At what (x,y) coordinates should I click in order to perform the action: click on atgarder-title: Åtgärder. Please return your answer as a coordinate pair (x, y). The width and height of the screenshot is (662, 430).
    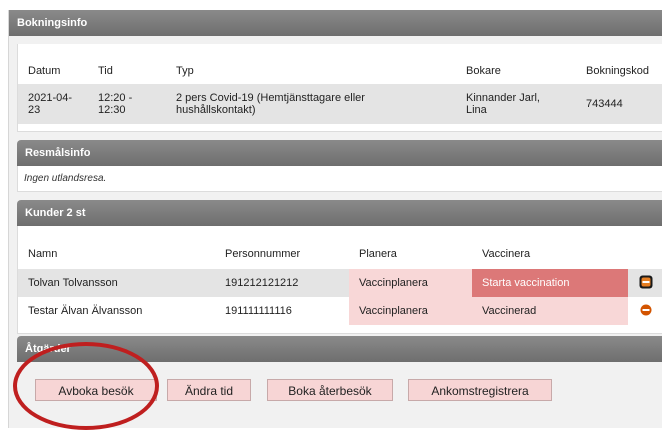
    Looking at the image, I should click on (48, 349).